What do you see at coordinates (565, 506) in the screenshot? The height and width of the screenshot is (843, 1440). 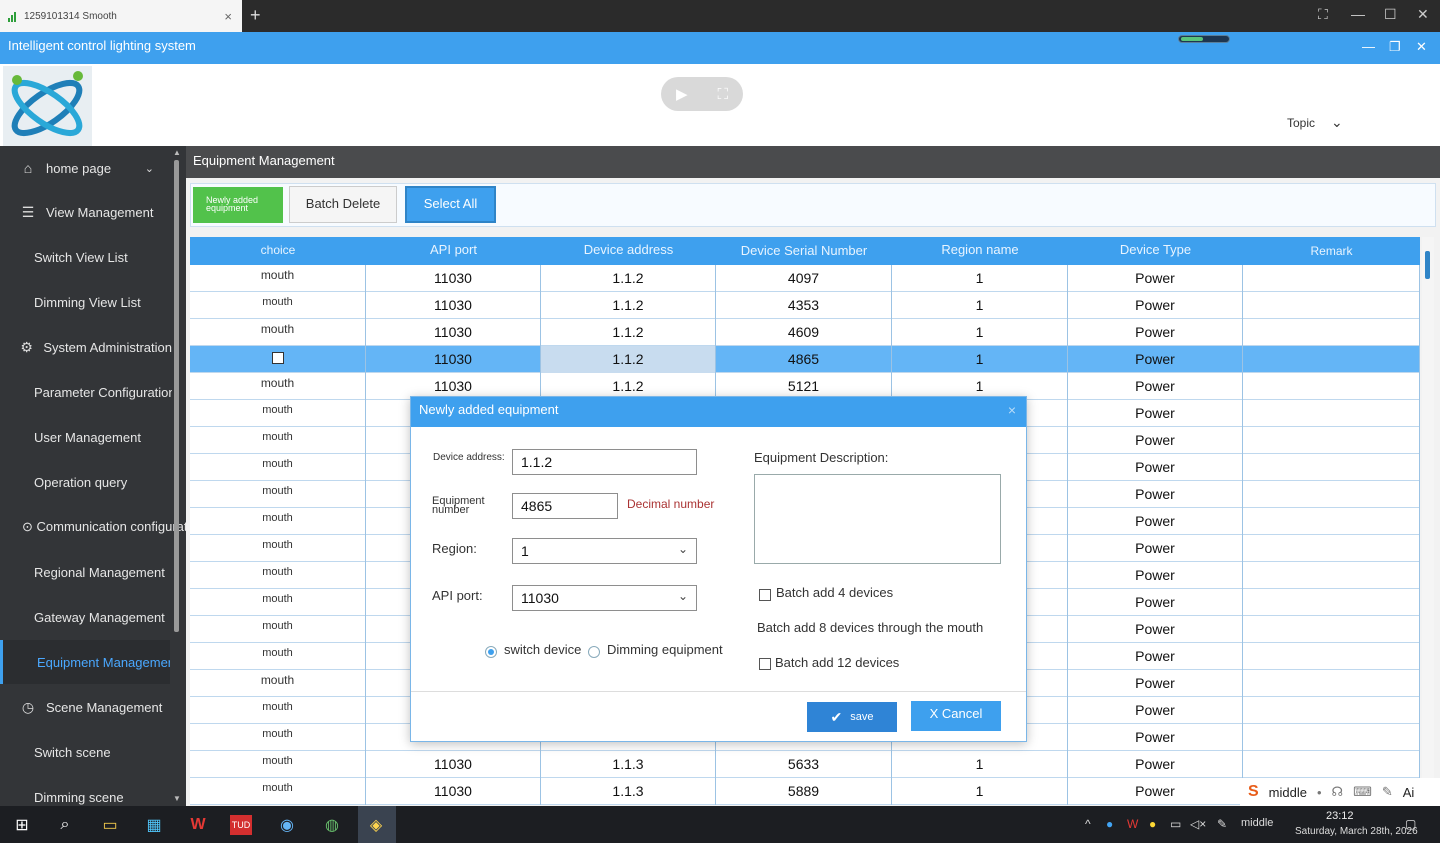 I see `equipment-number-field: 4865` at bounding box center [565, 506].